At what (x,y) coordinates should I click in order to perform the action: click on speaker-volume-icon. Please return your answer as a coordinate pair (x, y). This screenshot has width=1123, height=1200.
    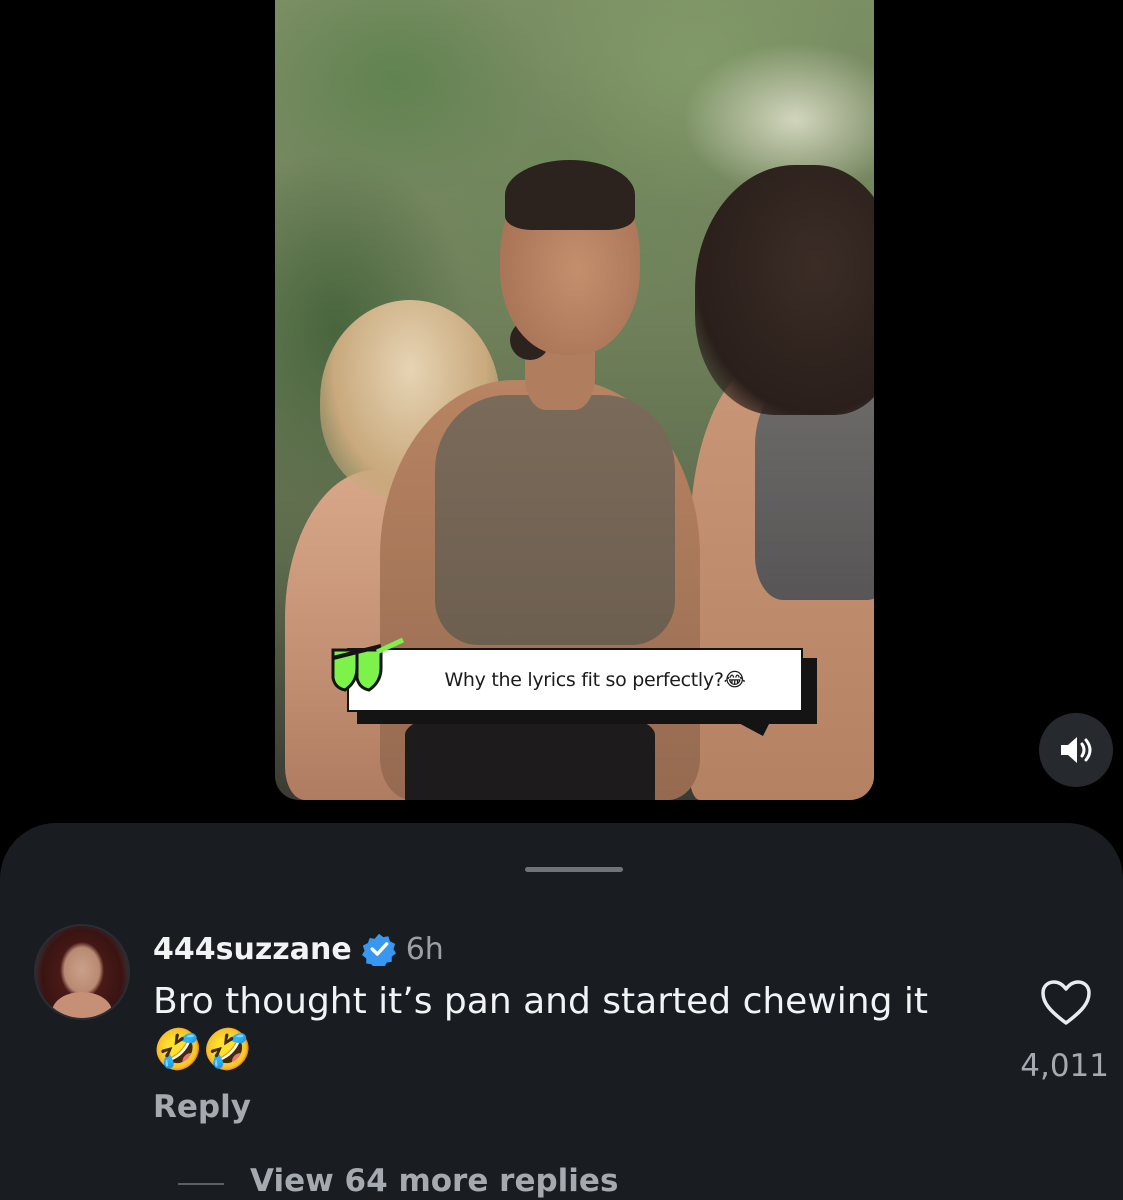
    Looking at the image, I should click on (1076, 750).